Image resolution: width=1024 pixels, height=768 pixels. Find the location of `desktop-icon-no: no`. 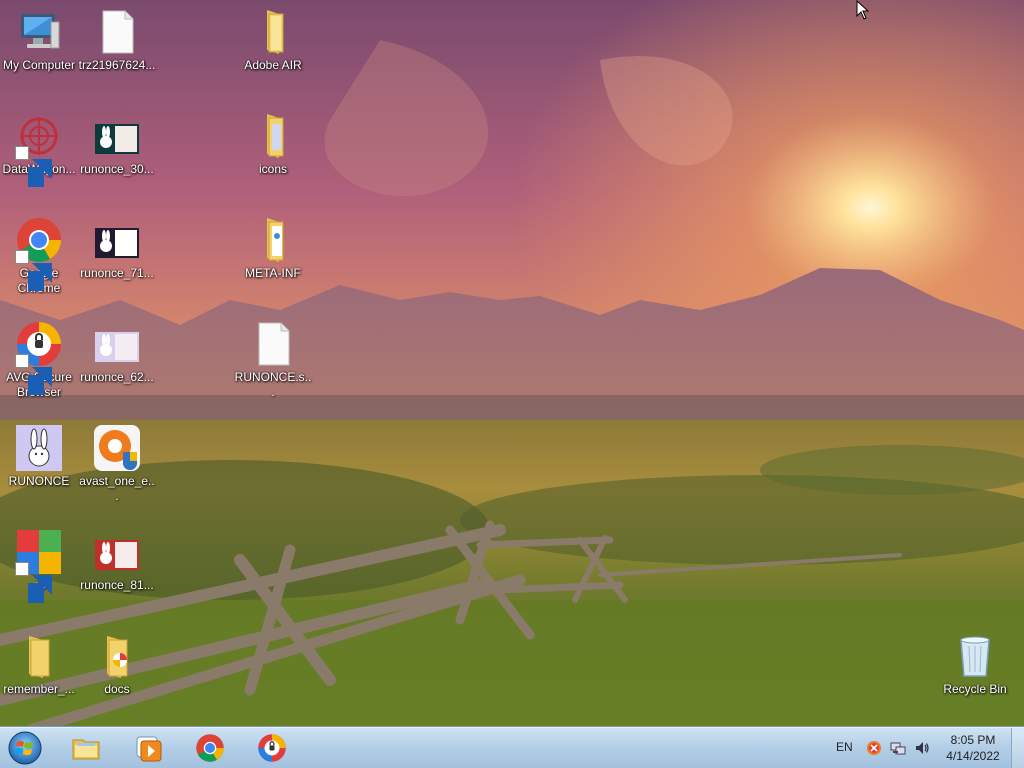

desktop-icon-no: no is located at coordinates (39, 565).